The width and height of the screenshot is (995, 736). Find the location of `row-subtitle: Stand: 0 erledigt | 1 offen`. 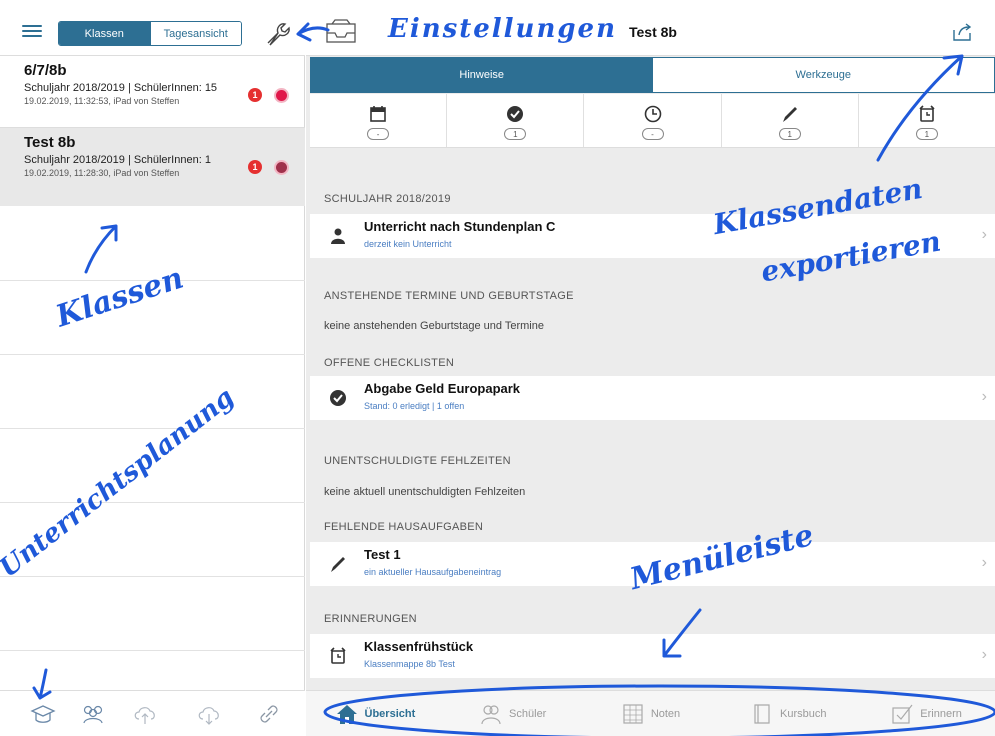

row-subtitle: Stand: 0 erledigt | 1 offen is located at coordinates (414, 406).